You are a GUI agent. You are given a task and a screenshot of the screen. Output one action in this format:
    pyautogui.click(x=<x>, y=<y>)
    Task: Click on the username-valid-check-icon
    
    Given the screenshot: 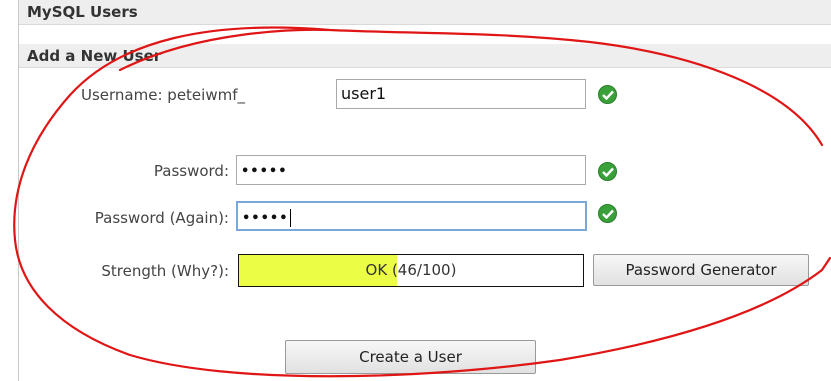 What is the action you would take?
    pyautogui.click(x=607, y=94)
    